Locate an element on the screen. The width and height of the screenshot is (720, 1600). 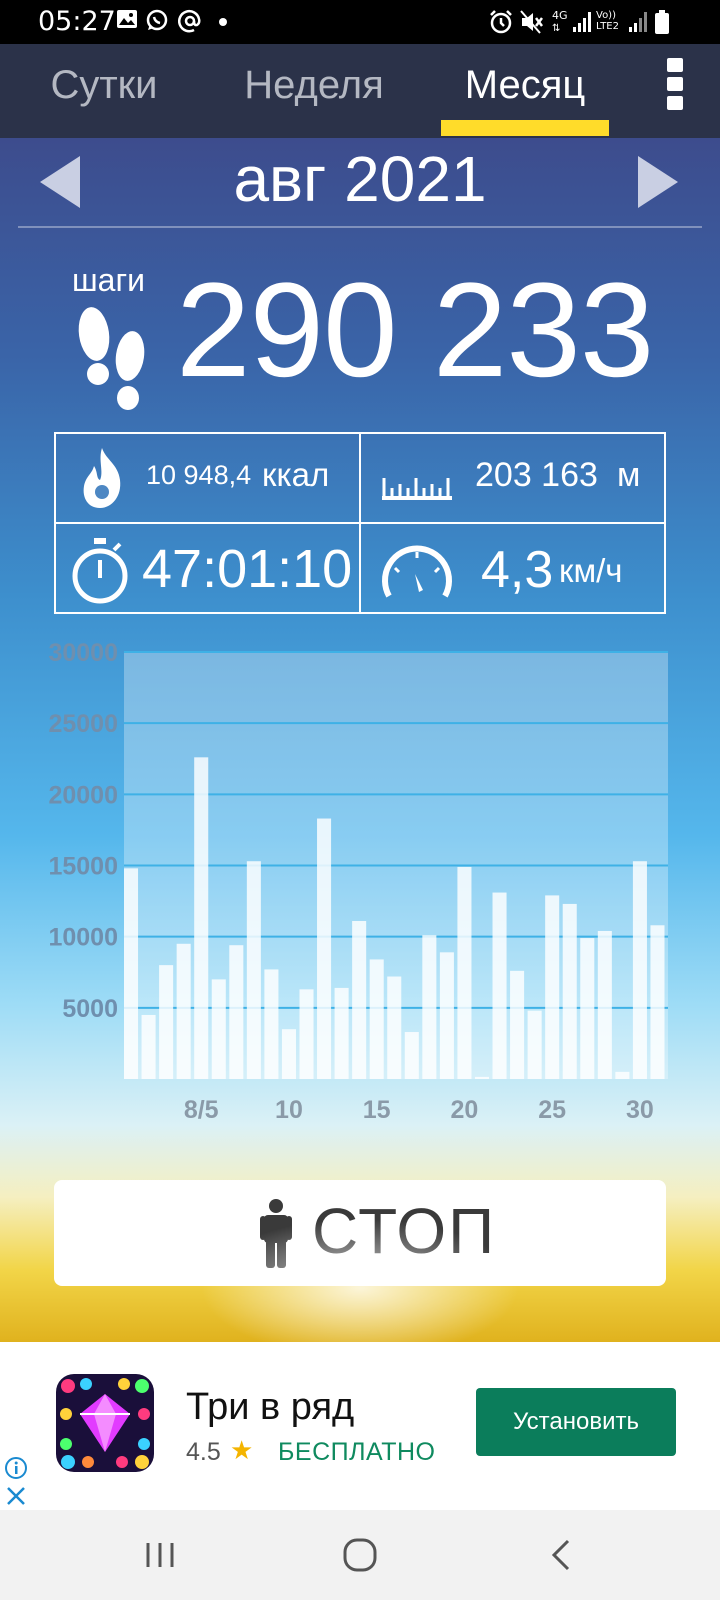
distance-unit: м is located at coordinates (629, 475).